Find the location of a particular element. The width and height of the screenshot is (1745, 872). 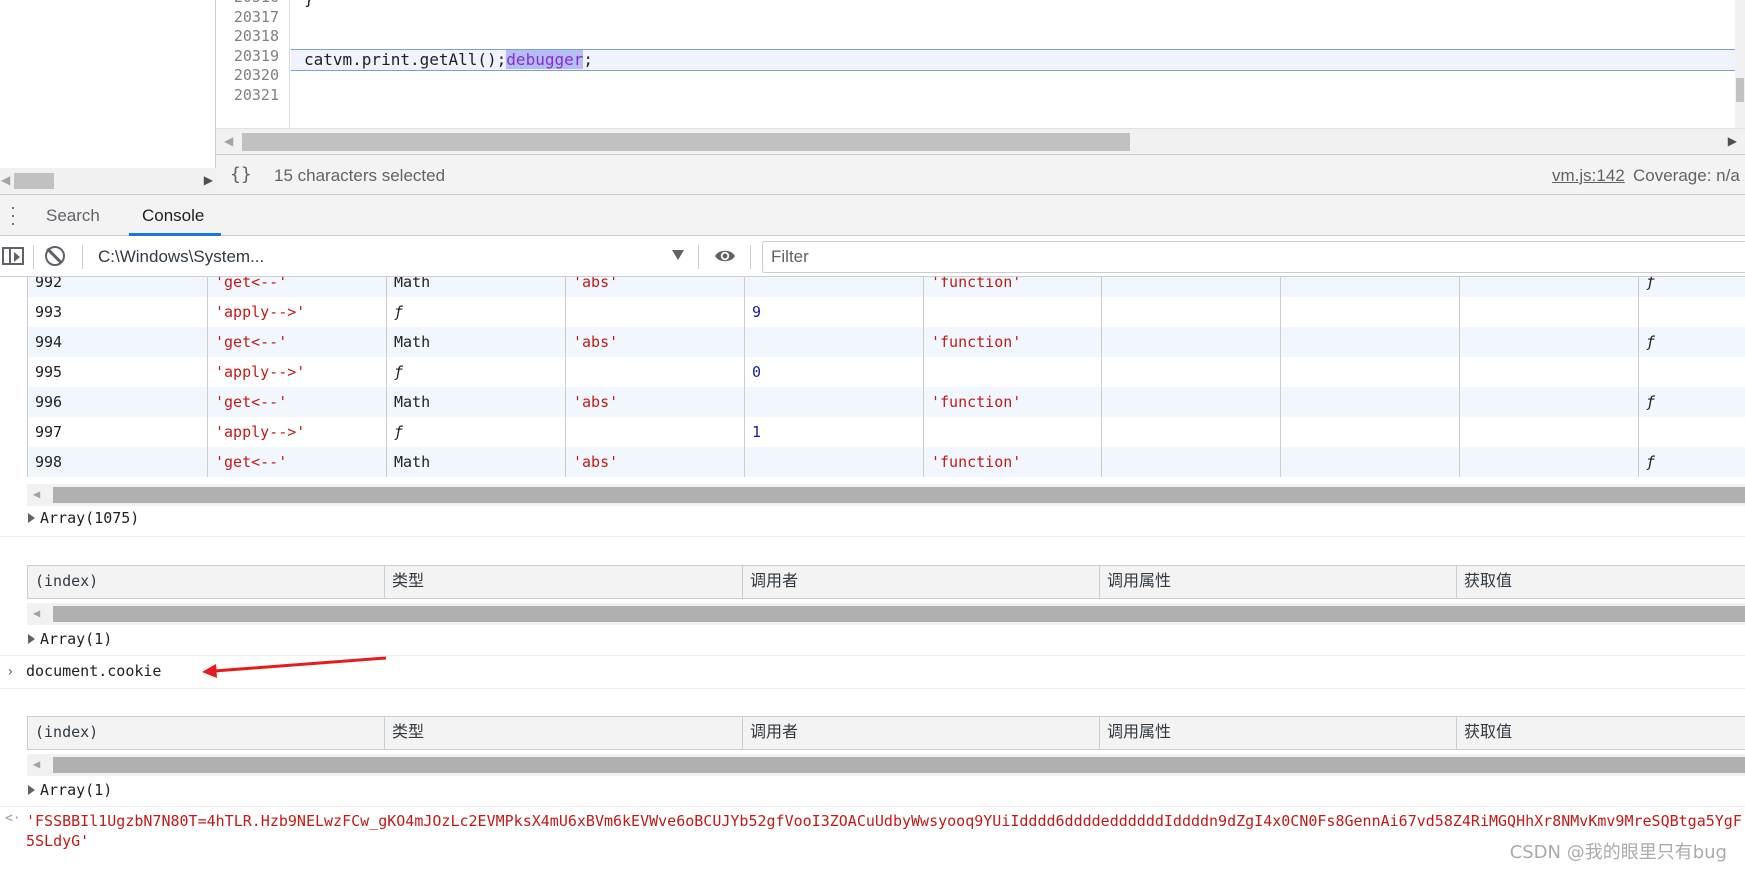

more-options-icon: · · · is located at coordinates (13, 215).